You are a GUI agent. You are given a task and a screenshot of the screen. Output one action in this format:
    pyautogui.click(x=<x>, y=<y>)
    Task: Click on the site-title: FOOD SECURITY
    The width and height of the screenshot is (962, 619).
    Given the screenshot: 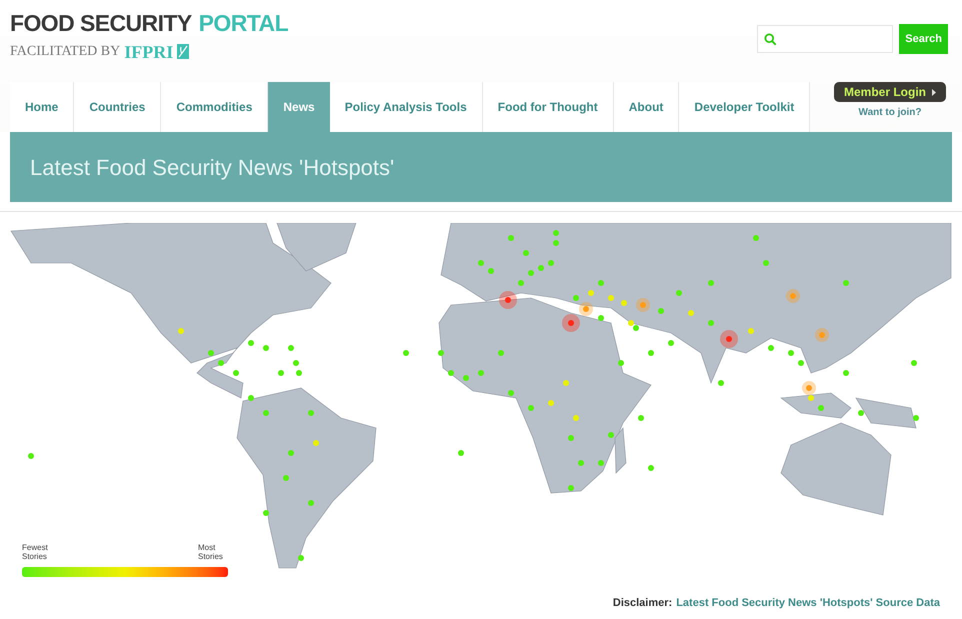 What is the action you would take?
    pyautogui.click(x=101, y=23)
    